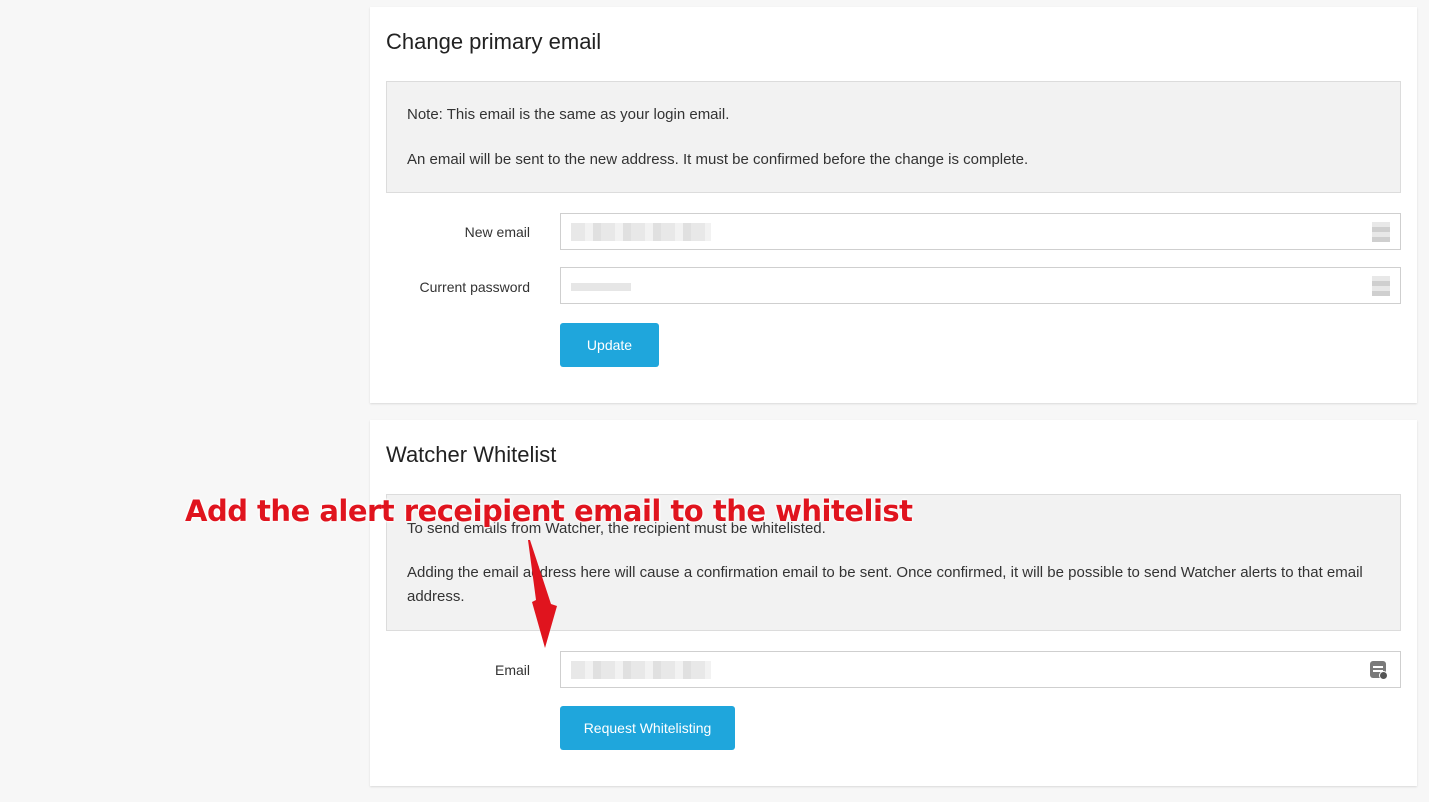 The image size is (1429, 802). What do you see at coordinates (980, 231) in the screenshot?
I see `new-email-field` at bounding box center [980, 231].